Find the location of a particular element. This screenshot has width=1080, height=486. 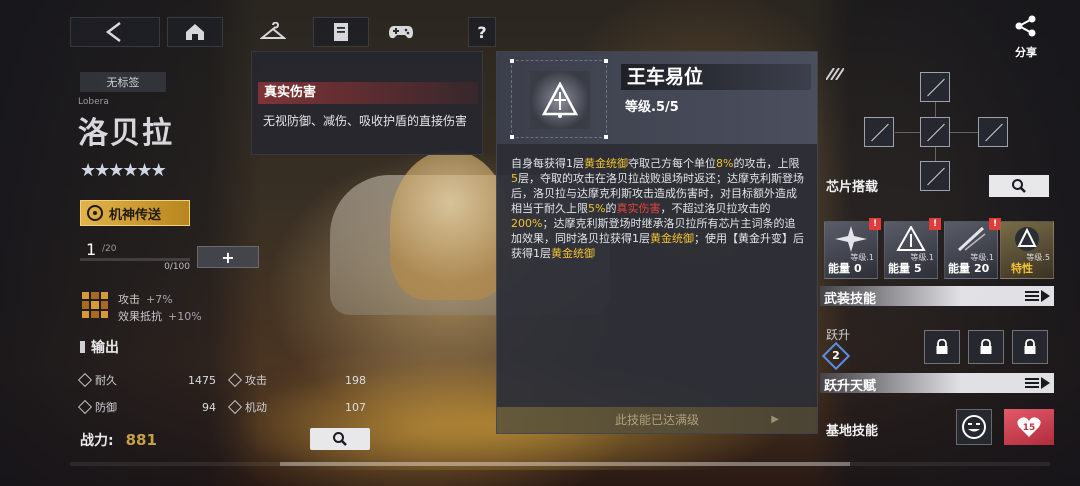

heart-count: 15 is located at coordinates (1029, 428).